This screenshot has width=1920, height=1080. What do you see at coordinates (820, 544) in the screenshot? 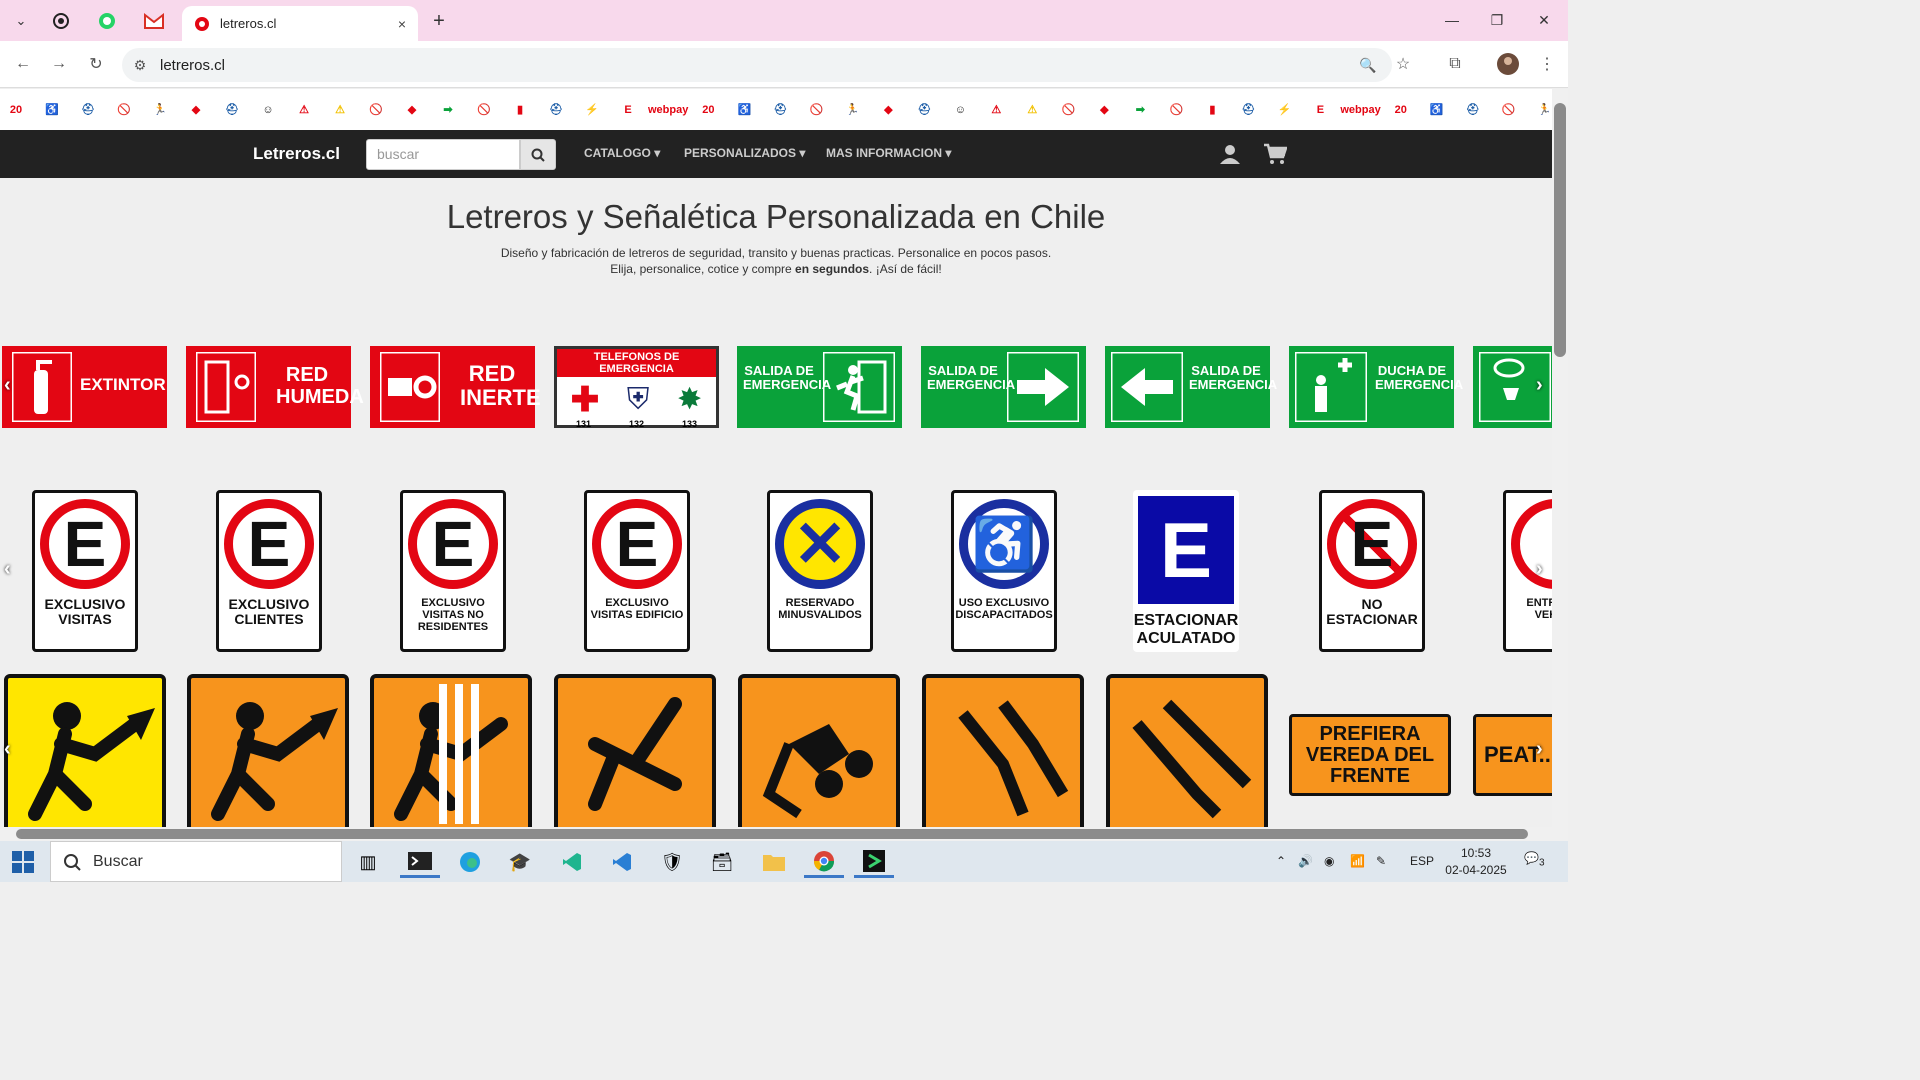
I see `parking-symbol-icon: ✕` at bounding box center [820, 544].